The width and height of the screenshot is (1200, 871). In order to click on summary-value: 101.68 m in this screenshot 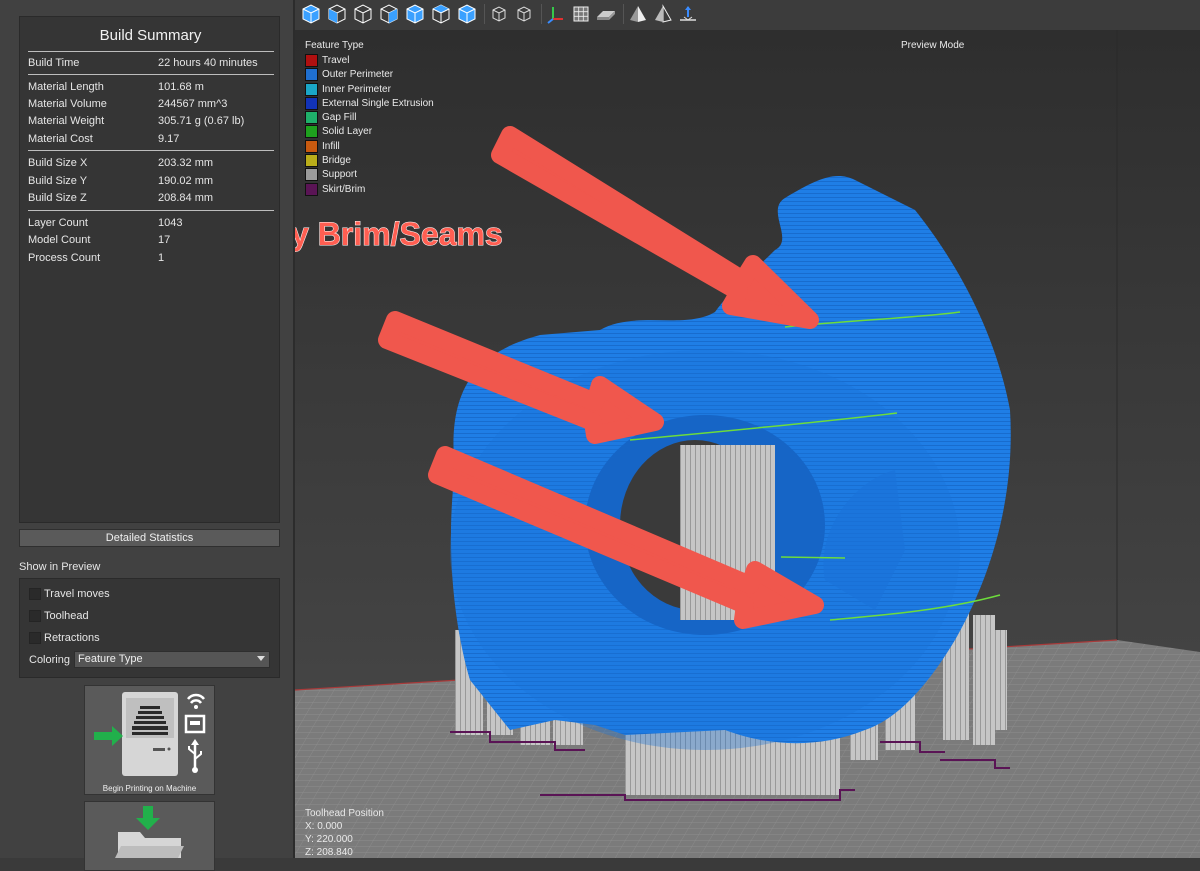, I will do `click(181, 87)`.